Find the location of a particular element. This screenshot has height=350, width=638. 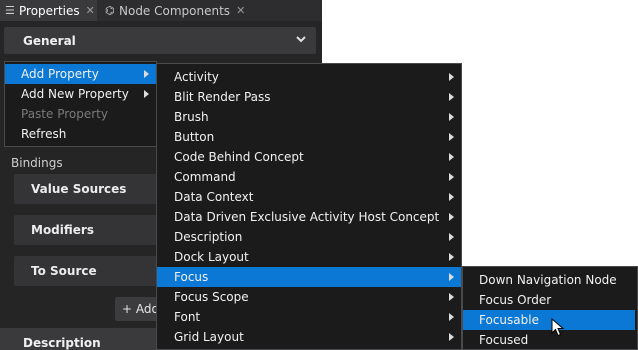

tab-node-components: ⌬ Node Components ✕ is located at coordinates (175, 10).